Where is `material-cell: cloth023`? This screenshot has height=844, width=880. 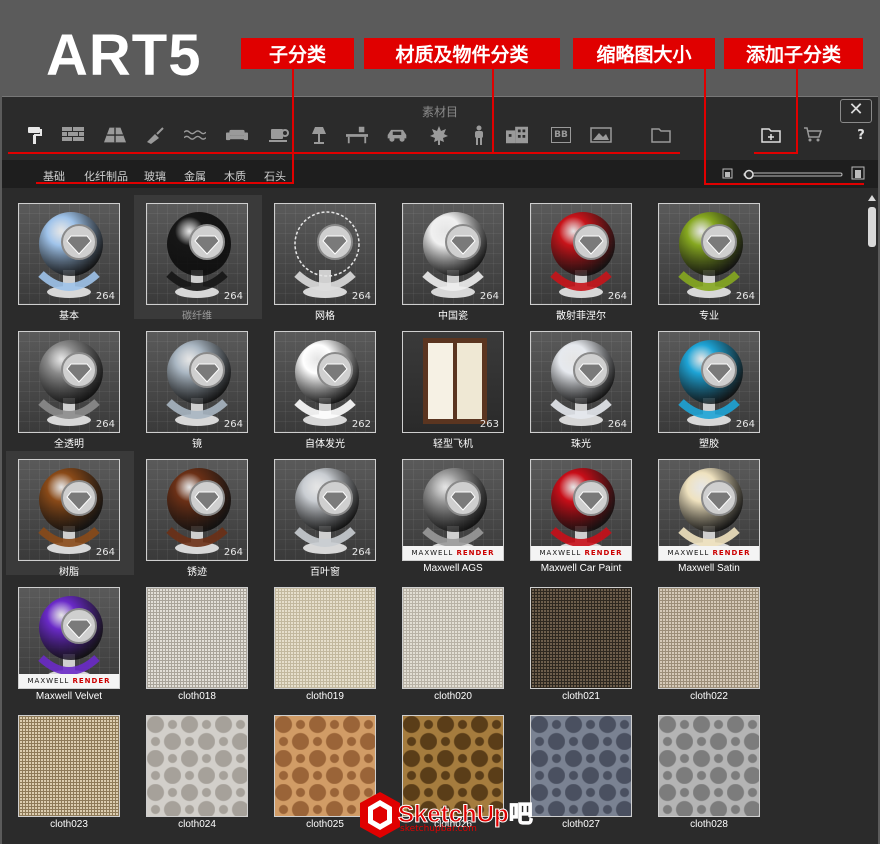
material-cell: cloth023 is located at coordinates (66, 769).